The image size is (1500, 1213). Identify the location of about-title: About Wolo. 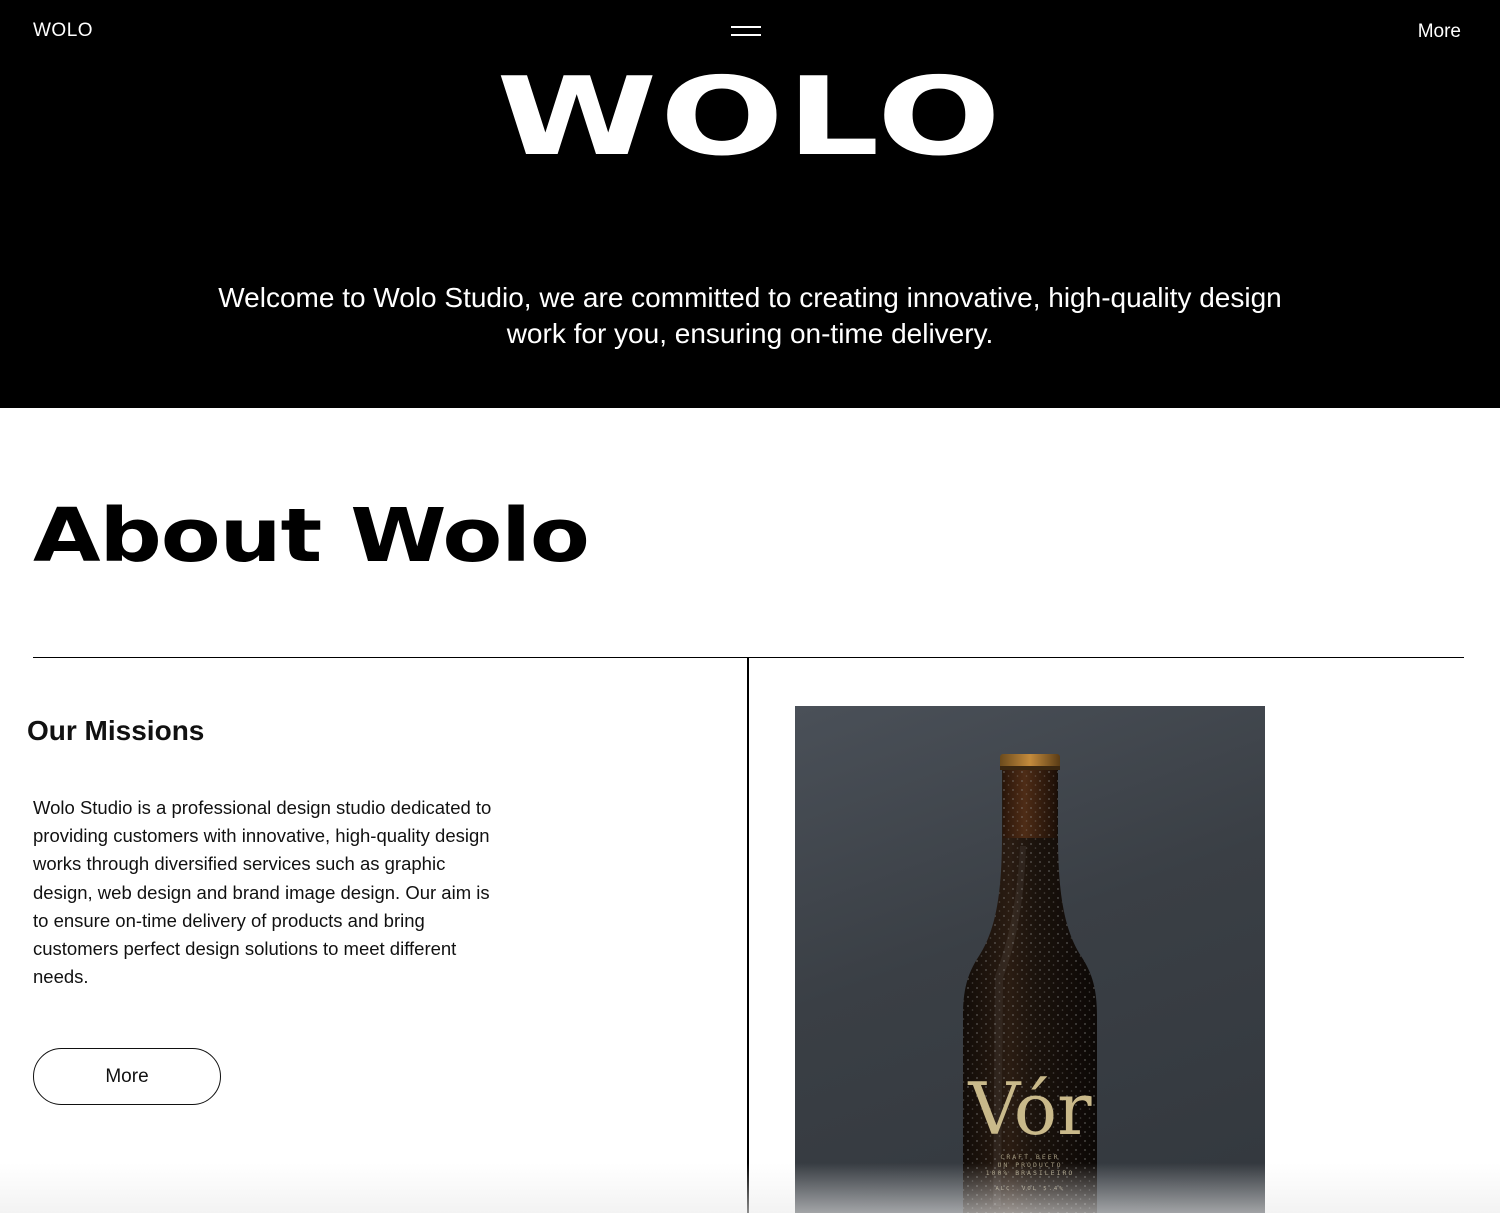
(311, 536).